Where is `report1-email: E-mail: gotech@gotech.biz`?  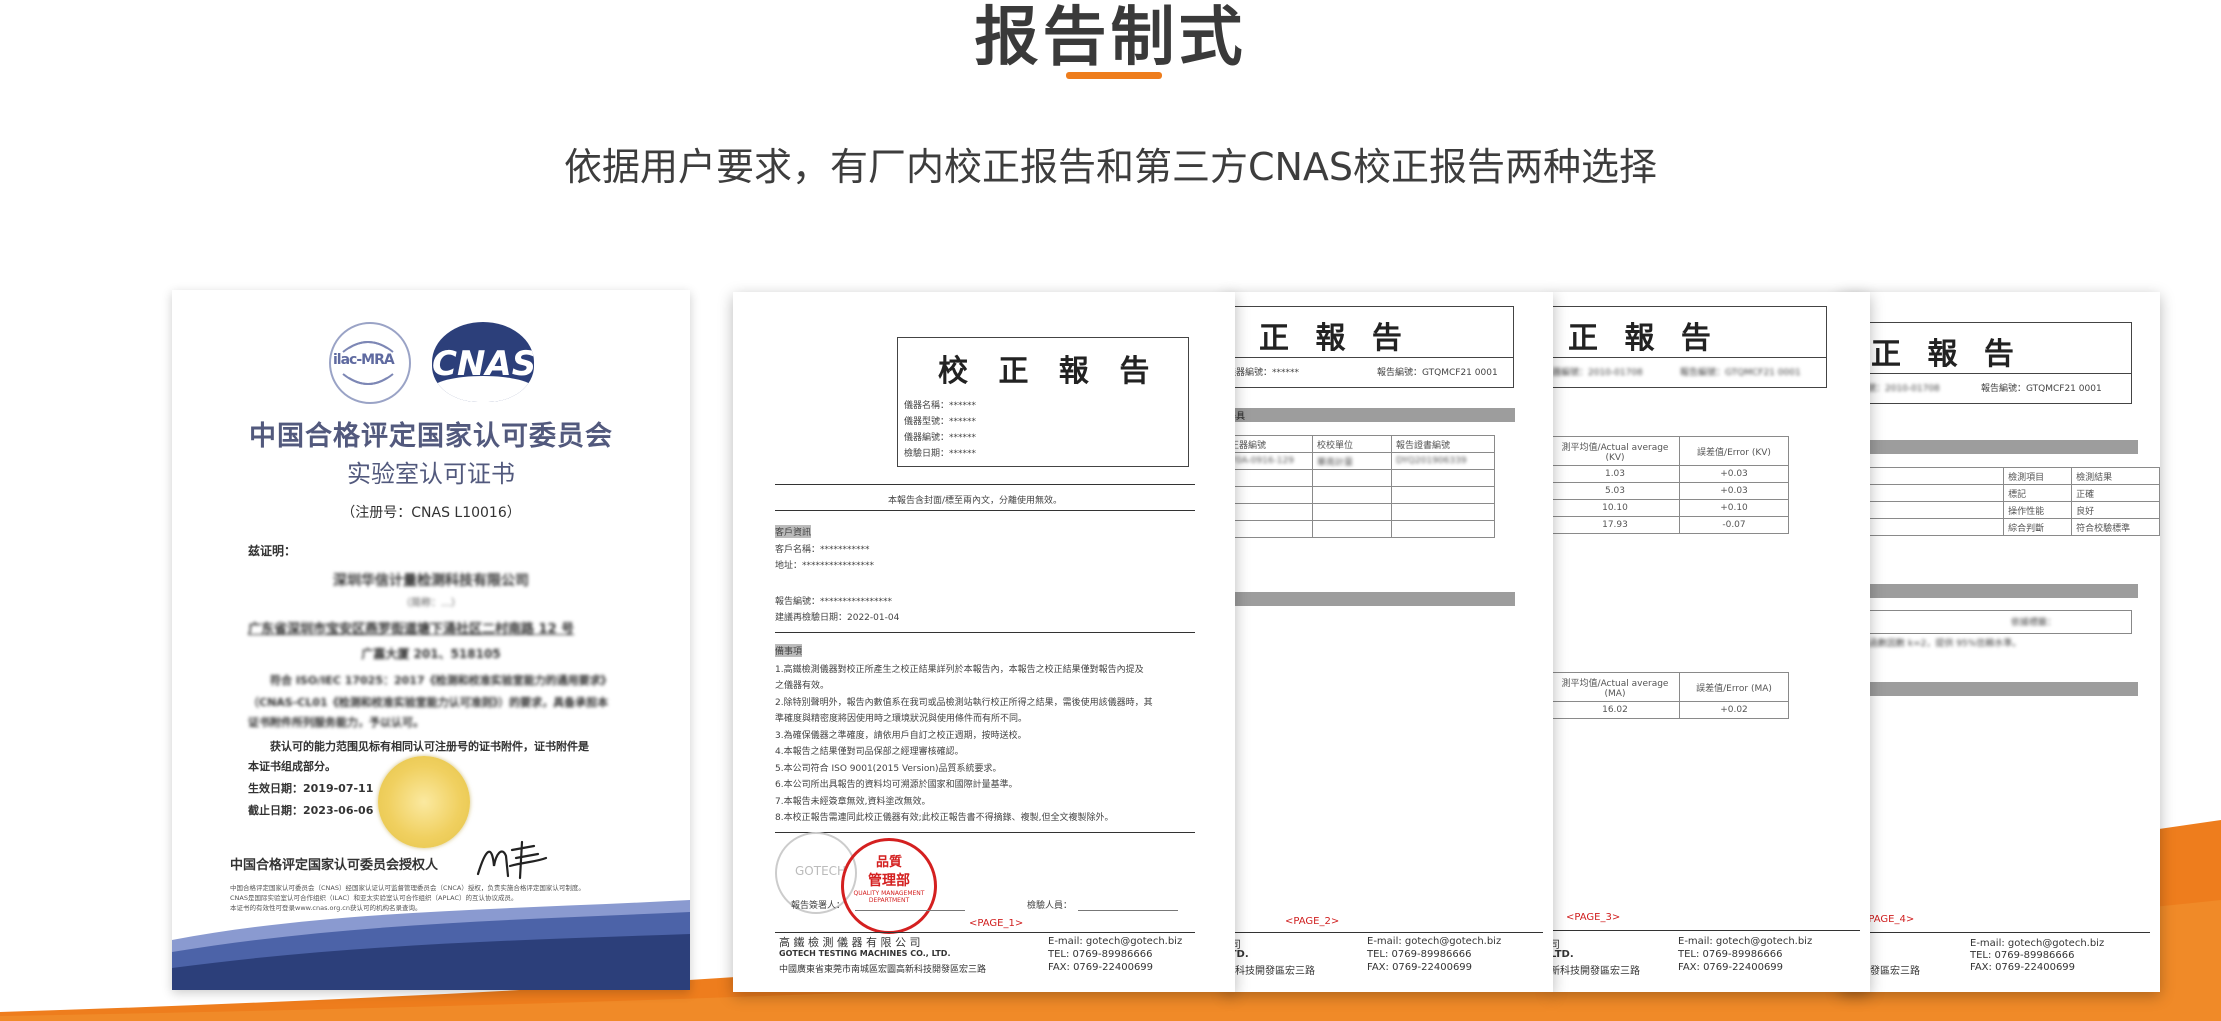 report1-email: E-mail: gotech@gotech.biz is located at coordinates (1115, 941).